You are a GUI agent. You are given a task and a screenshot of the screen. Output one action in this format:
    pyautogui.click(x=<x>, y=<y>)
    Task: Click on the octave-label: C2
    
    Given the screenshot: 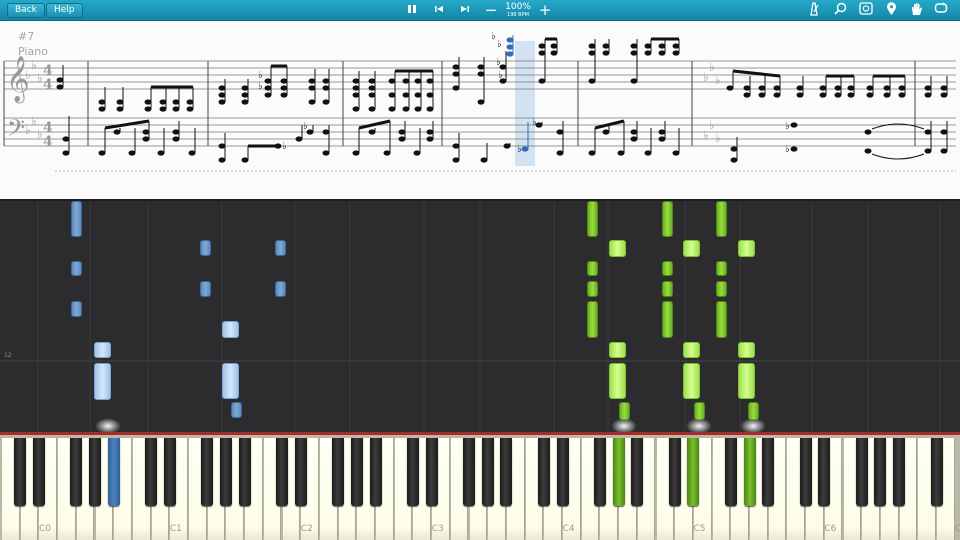 What is the action you would take?
    pyautogui.click(x=306, y=529)
    